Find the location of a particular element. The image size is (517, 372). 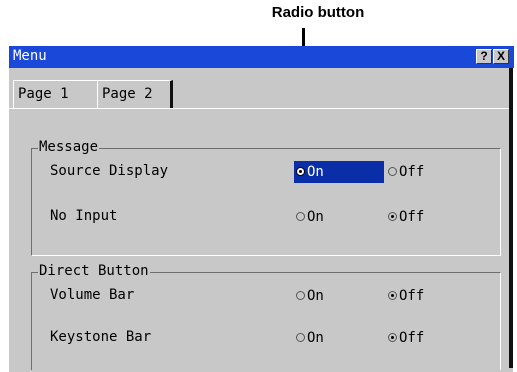

no-input-on-radio: On is located at coordinates (309, 217).